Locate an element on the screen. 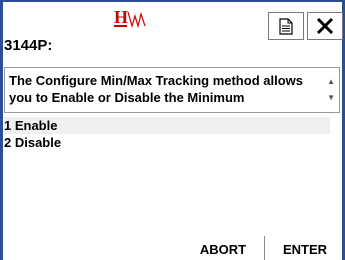  frame-border-left is located at coordinates (1, 130).